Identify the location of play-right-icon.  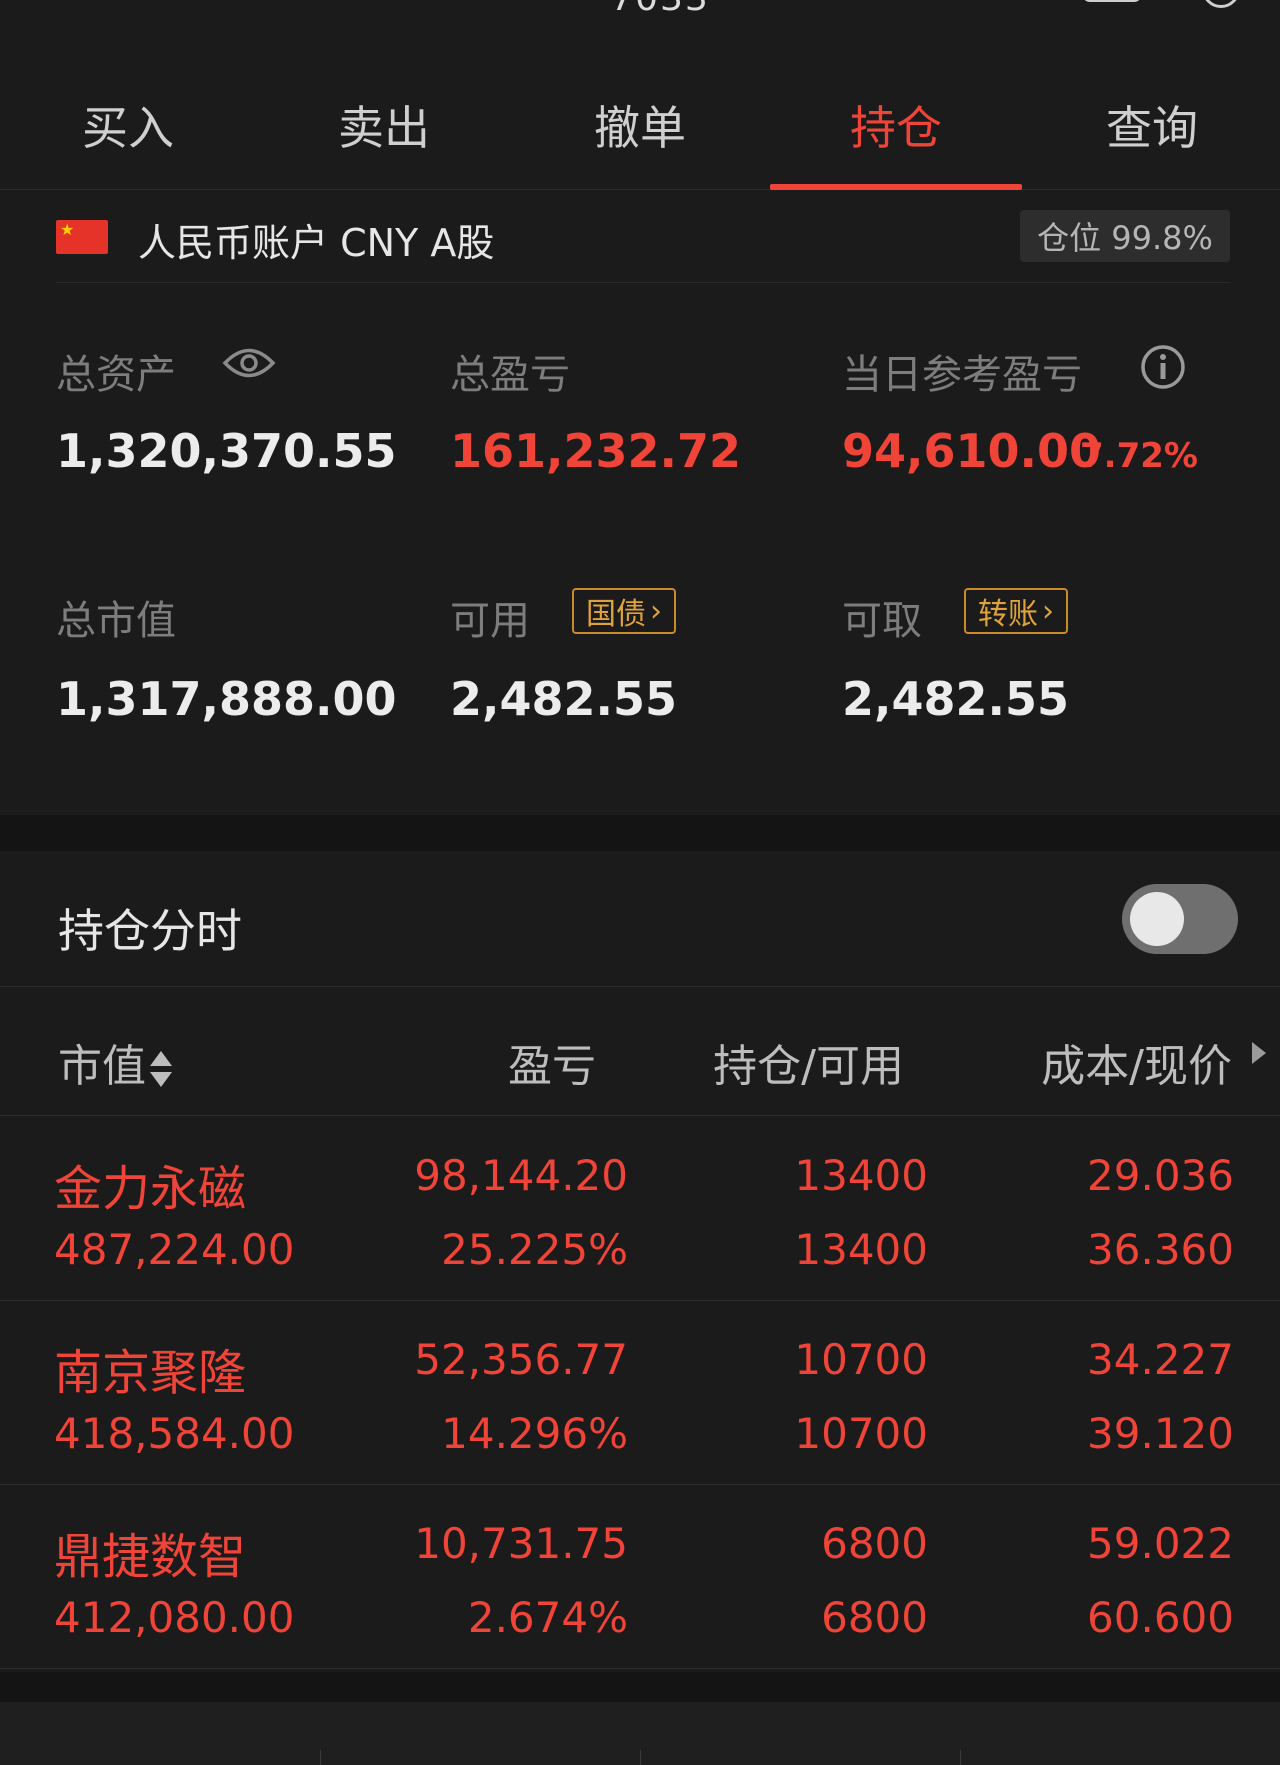
(1259, 1053).